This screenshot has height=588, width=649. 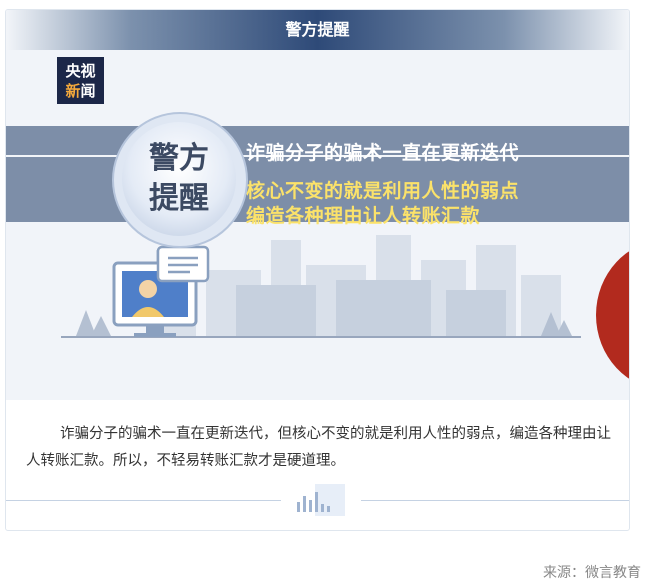 What do you see at coordinates (383, 153) in the screenshot?
I see `banner-line1: 诈骗分子的骗术一直在更新迭代` at bounding box center [383, 153].